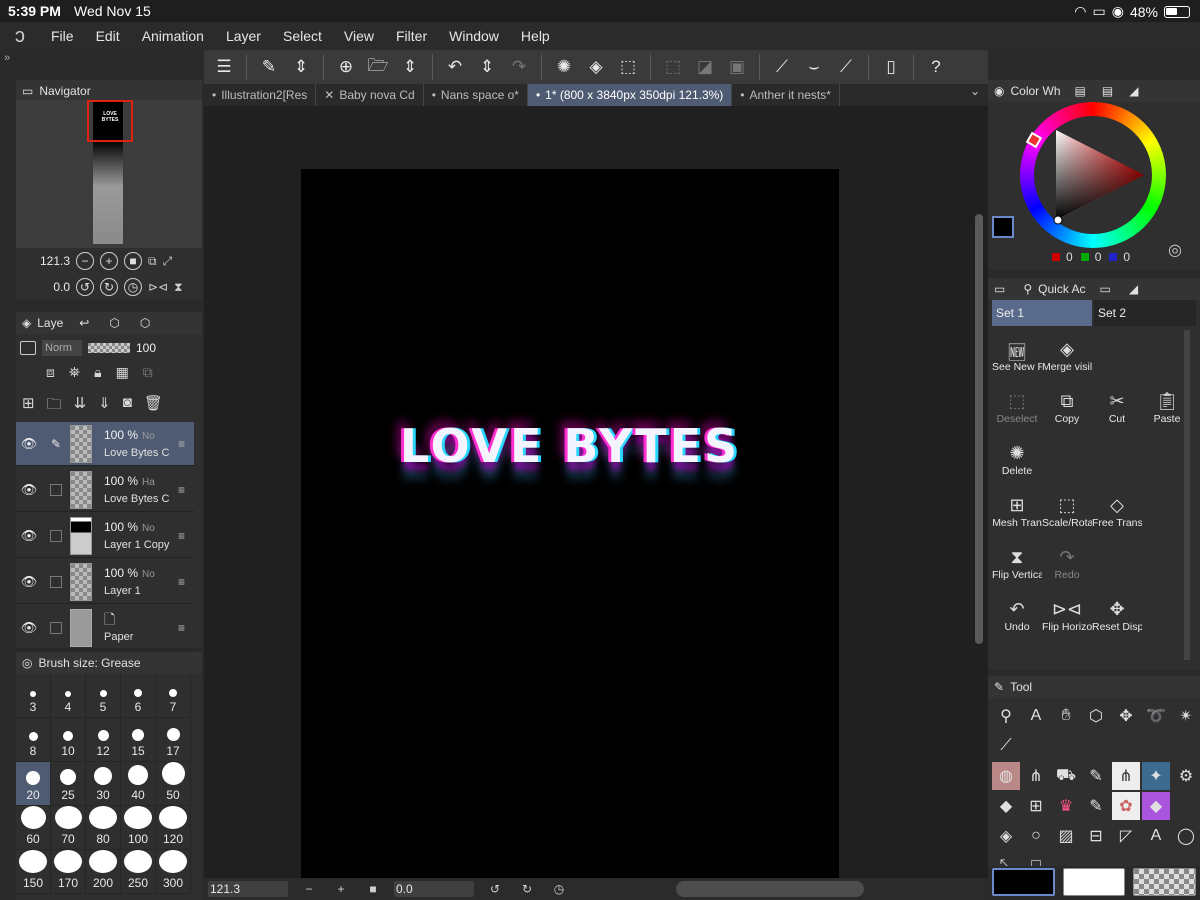 The width and height of the screenshot is (1200, 900). I want to click on left-dock-collapse-icon: », so click(102, 62).